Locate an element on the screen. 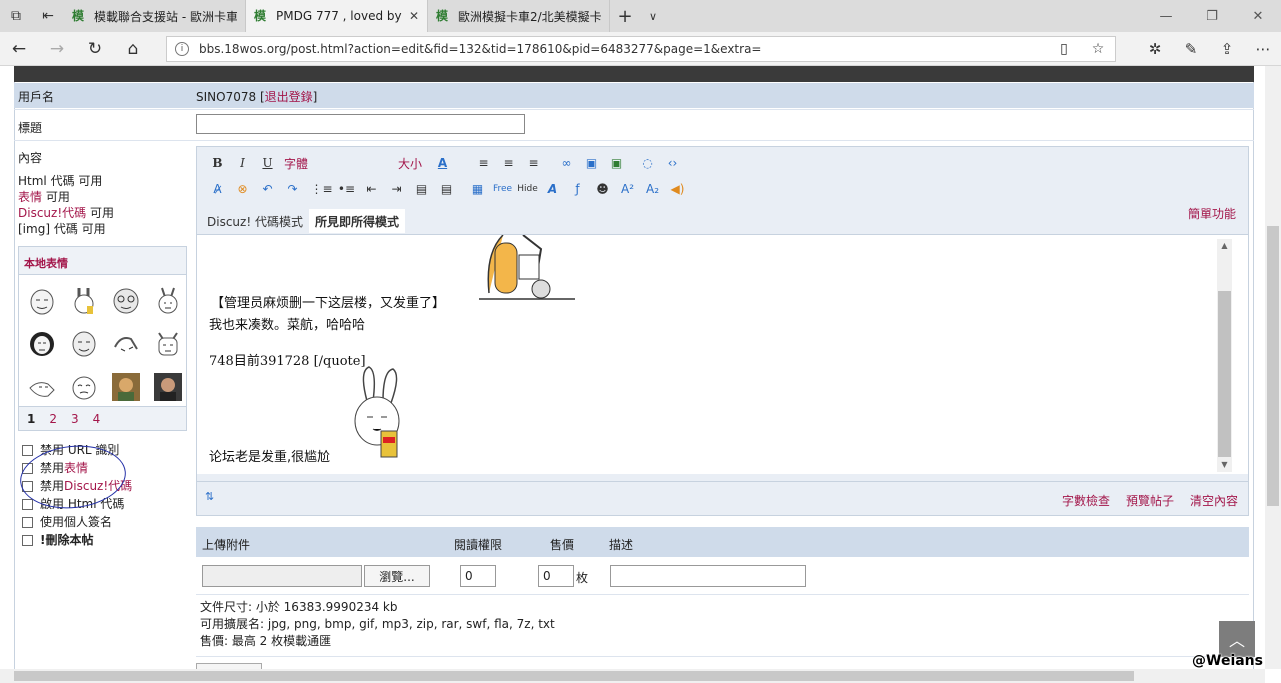 This screenshot has height=683, width=1281. price-input: 0 is located at coordinates (556, 576).